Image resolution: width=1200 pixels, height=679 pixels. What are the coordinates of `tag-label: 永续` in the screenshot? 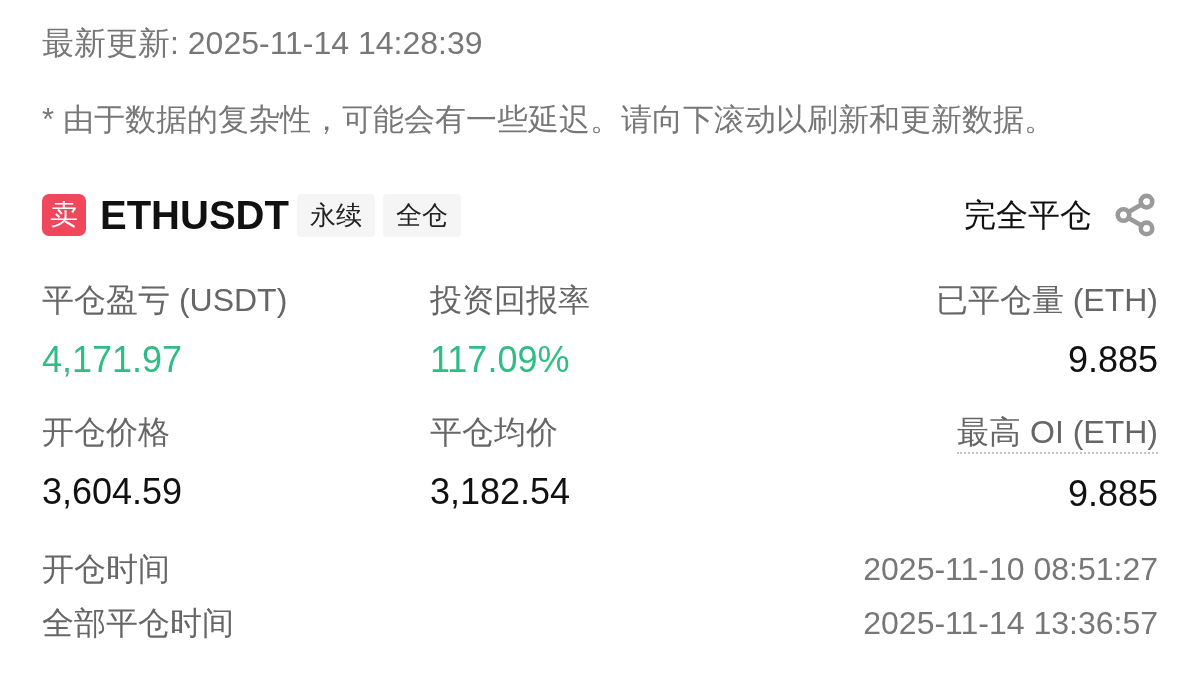 It's located at (335, 215).